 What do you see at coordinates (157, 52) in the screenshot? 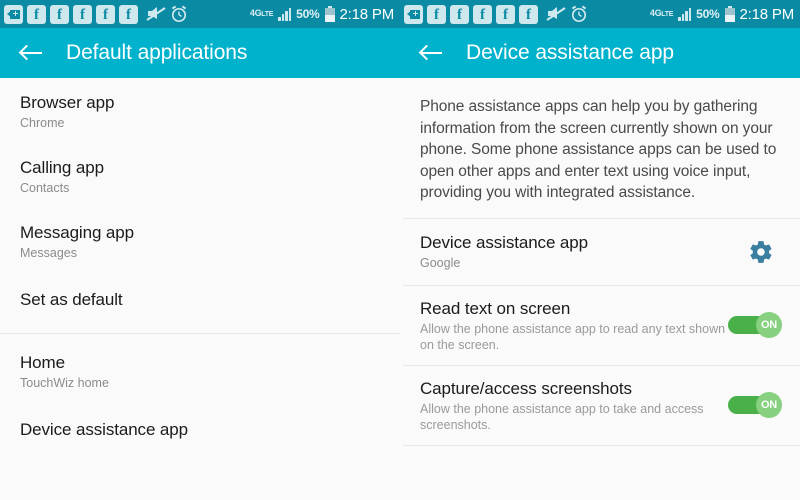
I see `page-title: Default applications` at bounding box center [157, 52].